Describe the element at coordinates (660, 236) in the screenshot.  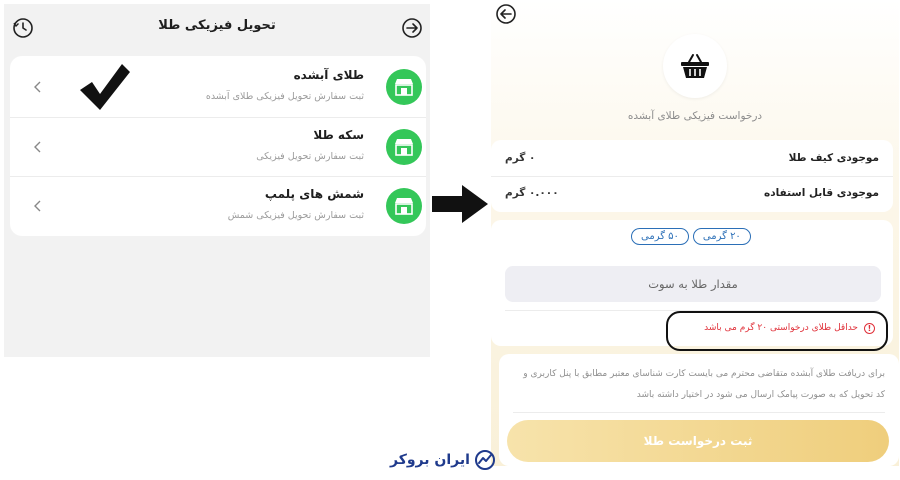
I see `chip-50-gram: ۵۰ گرمی` at that location.